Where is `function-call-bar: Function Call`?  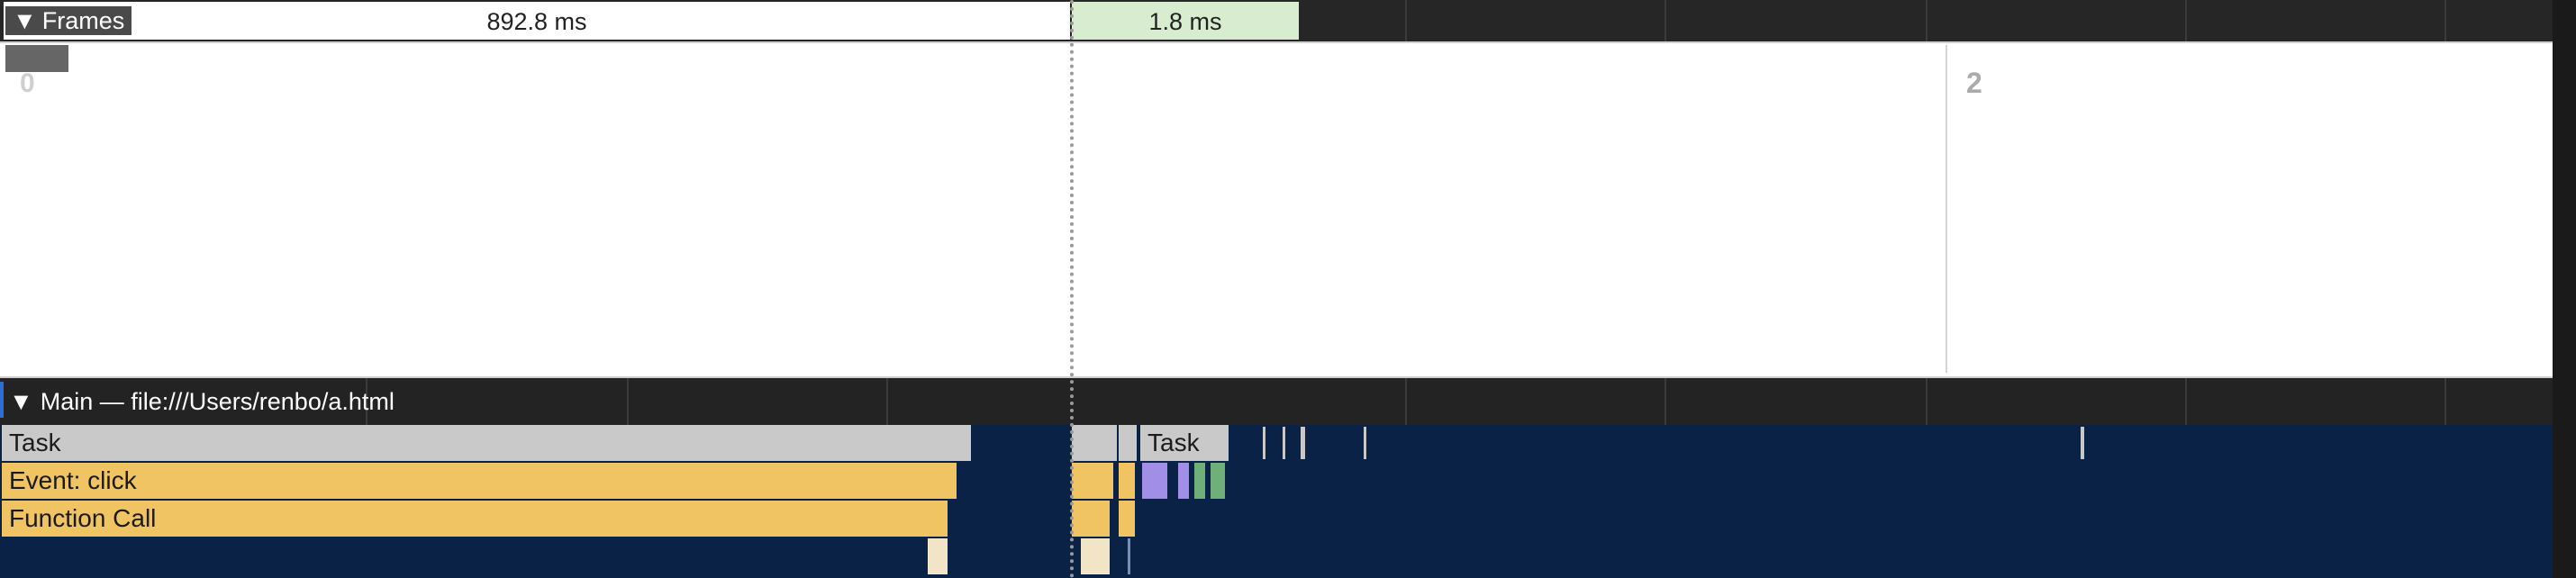 function-call-bar: Function Call is located at coordinates (475, 519).